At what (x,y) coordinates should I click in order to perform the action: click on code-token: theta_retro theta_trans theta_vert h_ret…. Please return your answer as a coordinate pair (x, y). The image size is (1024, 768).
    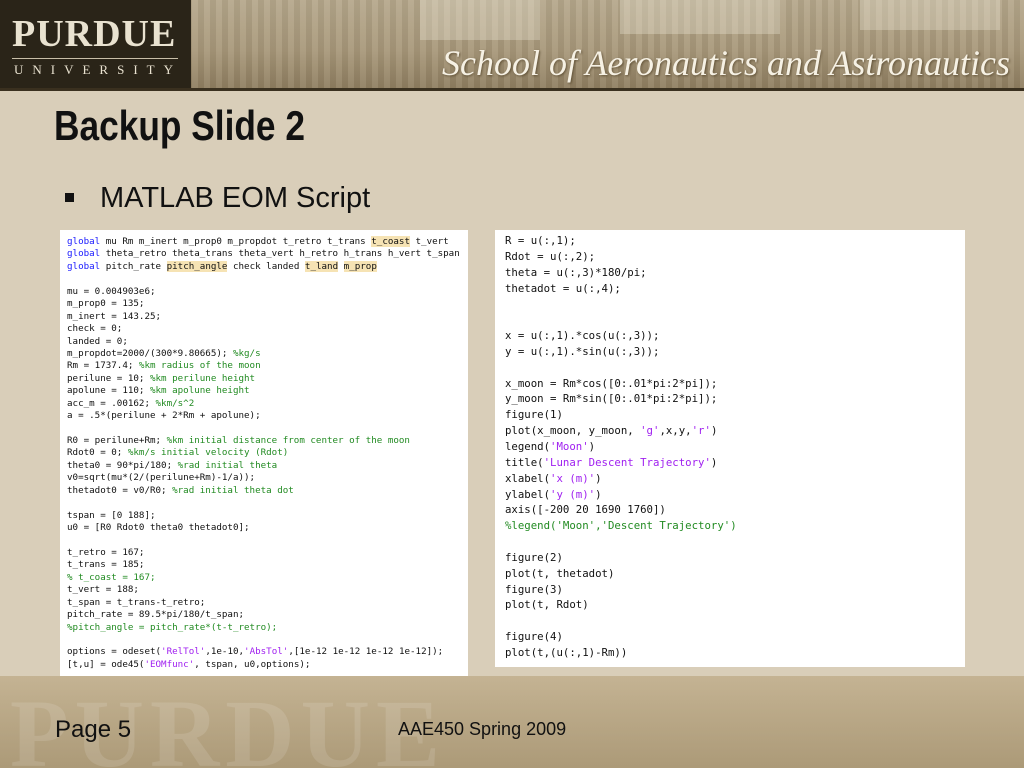
    Looking at the image, I should click on (280, 254).